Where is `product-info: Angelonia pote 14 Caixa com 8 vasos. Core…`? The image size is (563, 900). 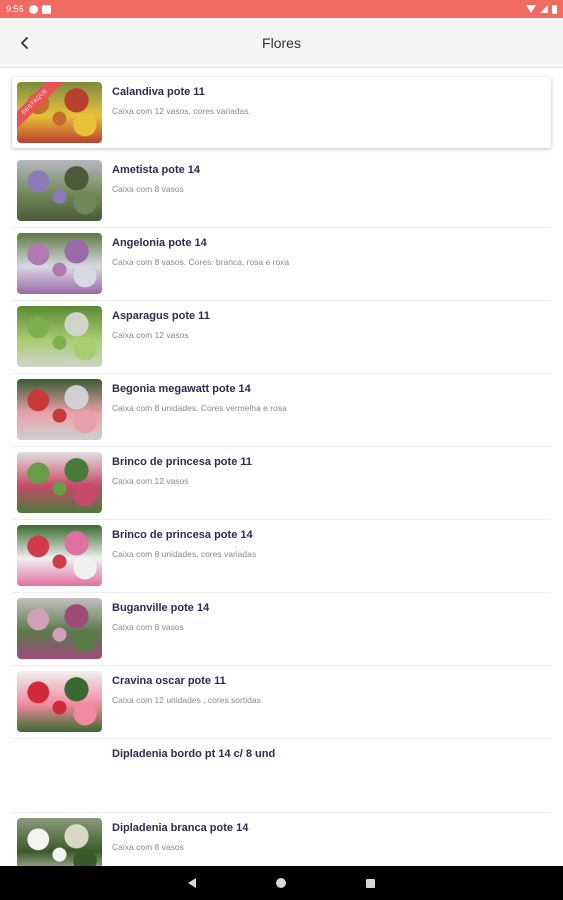 product-info: Angelonia pote 14 Caixa com 8 vasos. Core… is located at coordinates (200, 247).